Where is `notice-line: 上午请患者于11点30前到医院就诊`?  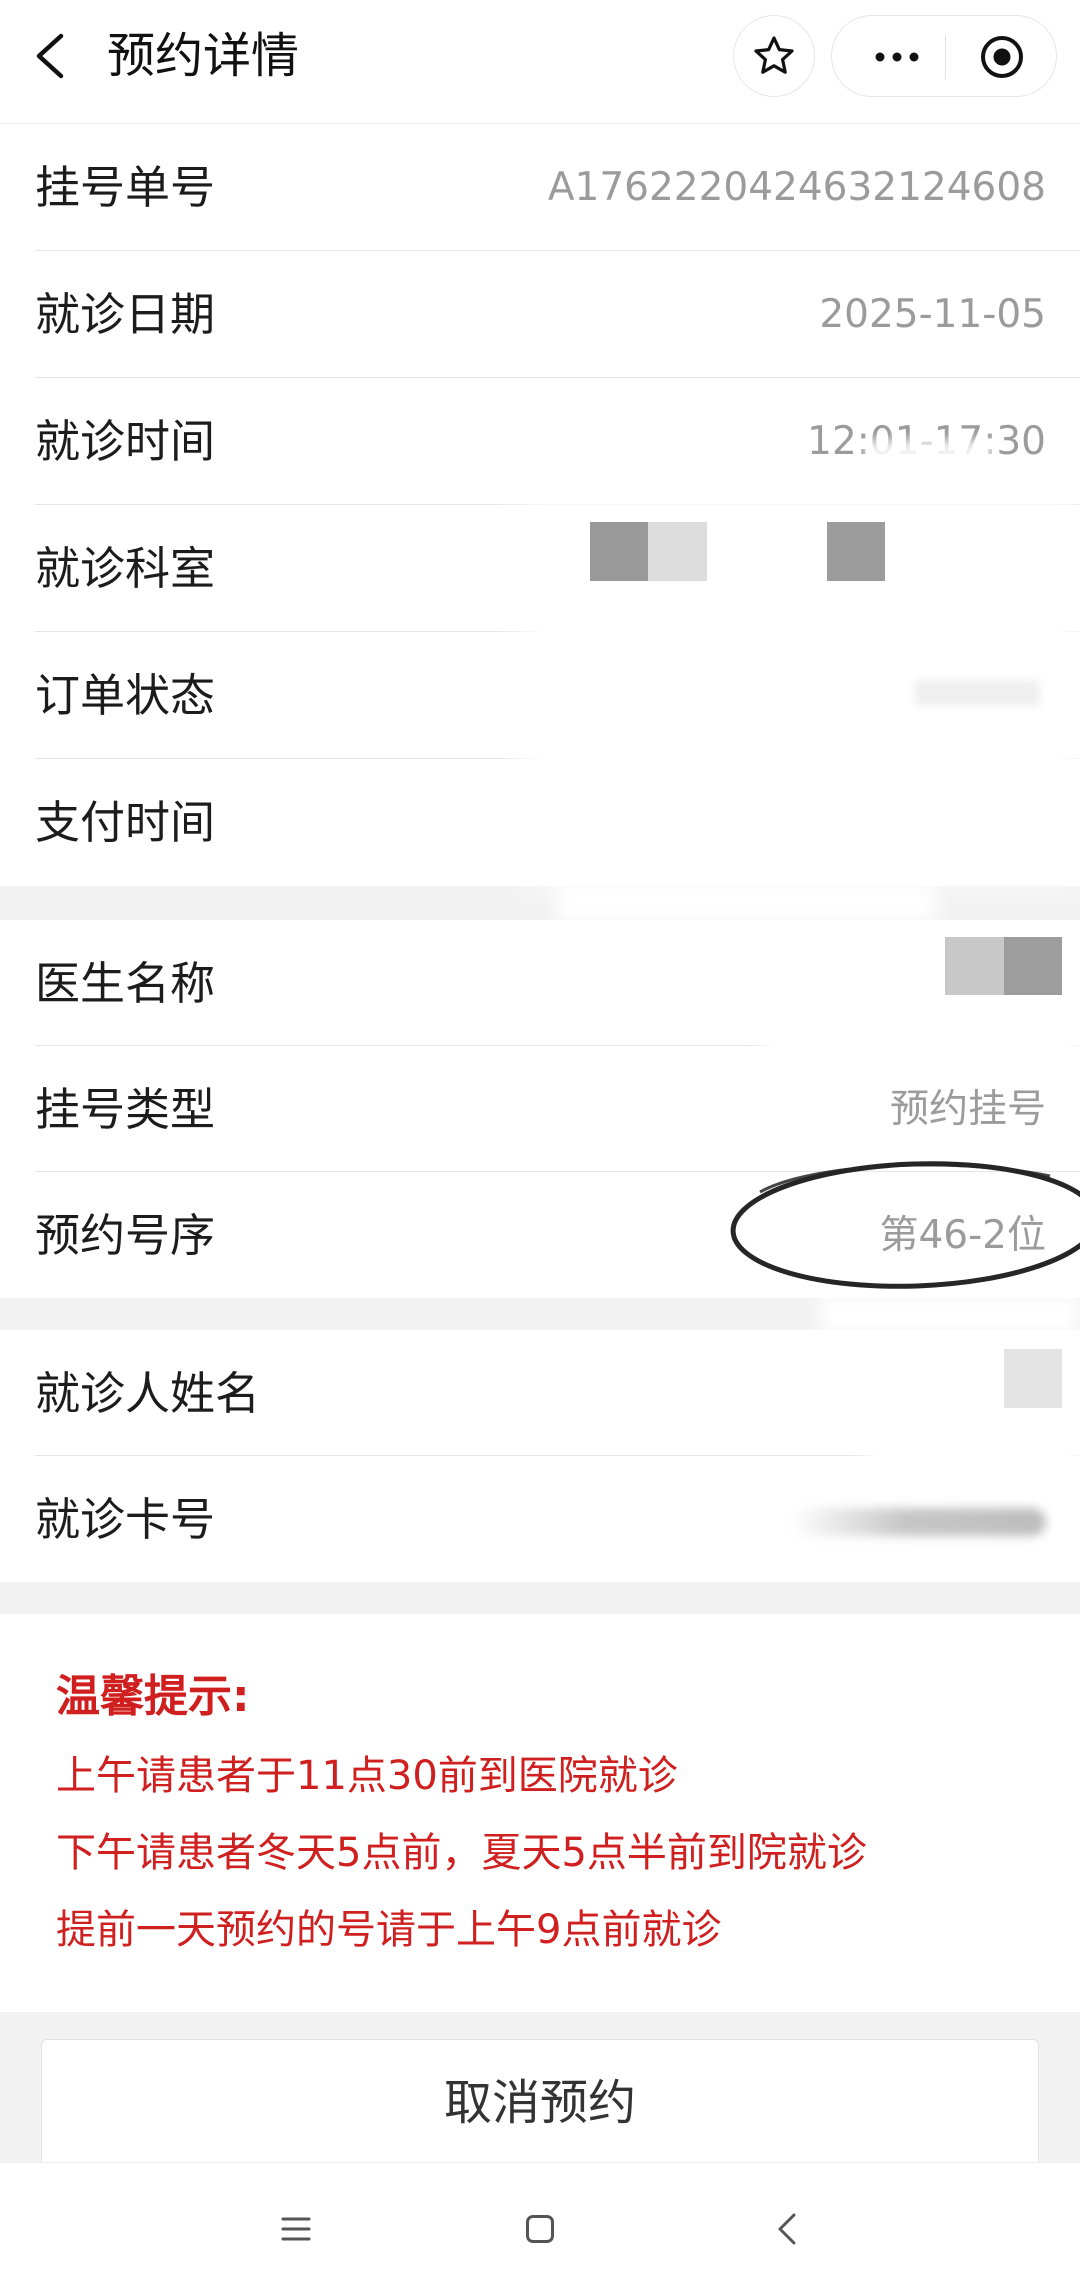
notice-line: 上午请患者于11点30前到医院就诊 is located at coordinates (367, 1776).